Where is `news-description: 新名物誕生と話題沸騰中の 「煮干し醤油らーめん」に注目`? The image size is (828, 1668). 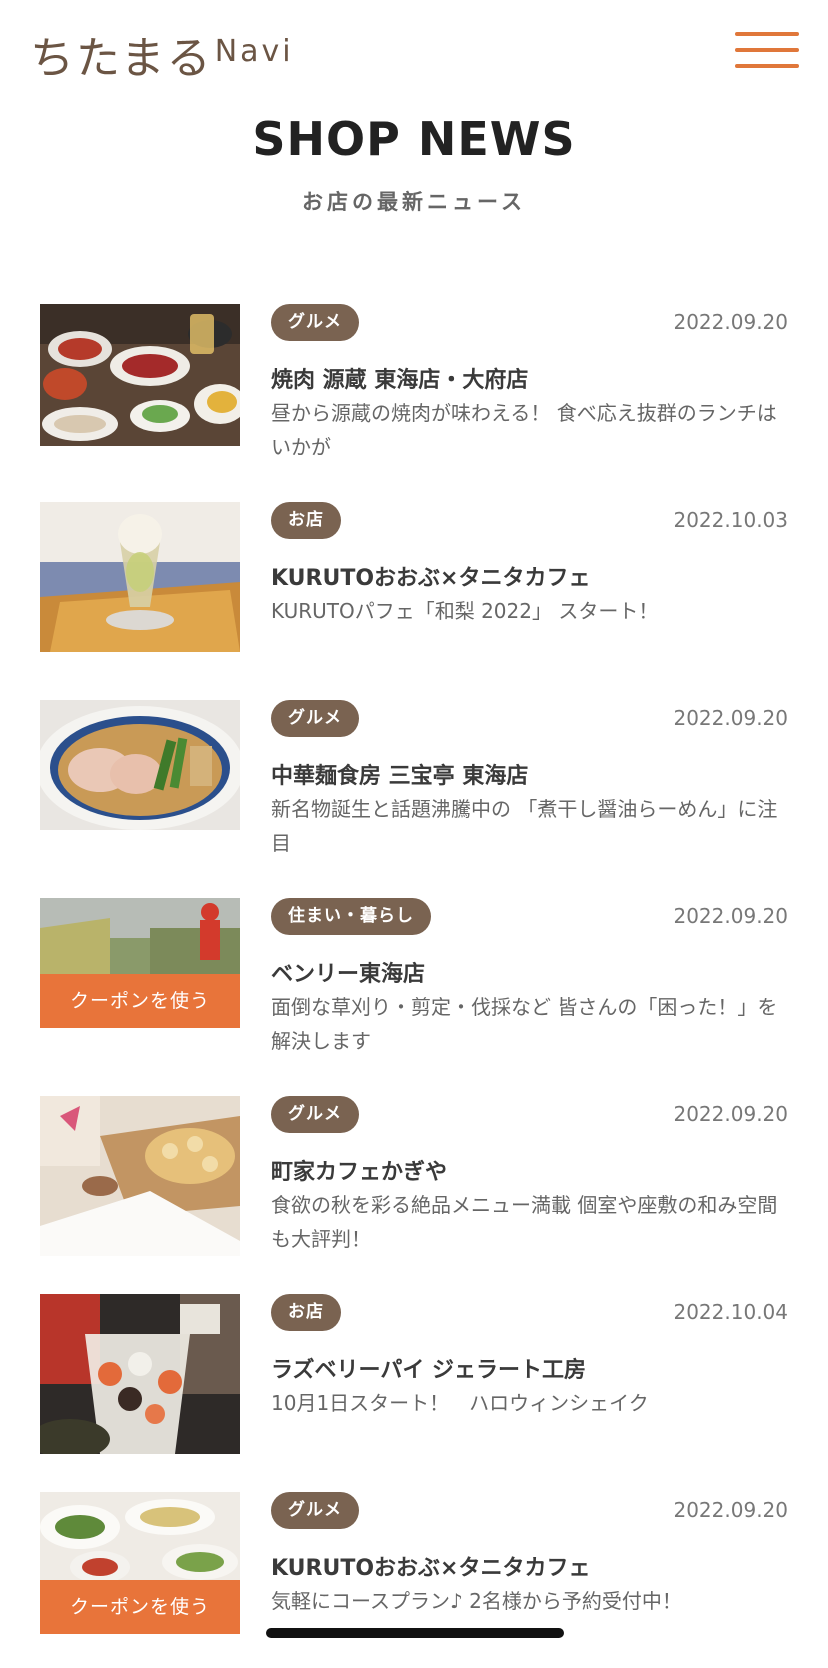 news-description: 新名物誕生と話題沸騰中の 「煮干し醤油らーめん」に注目 is located at coordinates (524, 826).